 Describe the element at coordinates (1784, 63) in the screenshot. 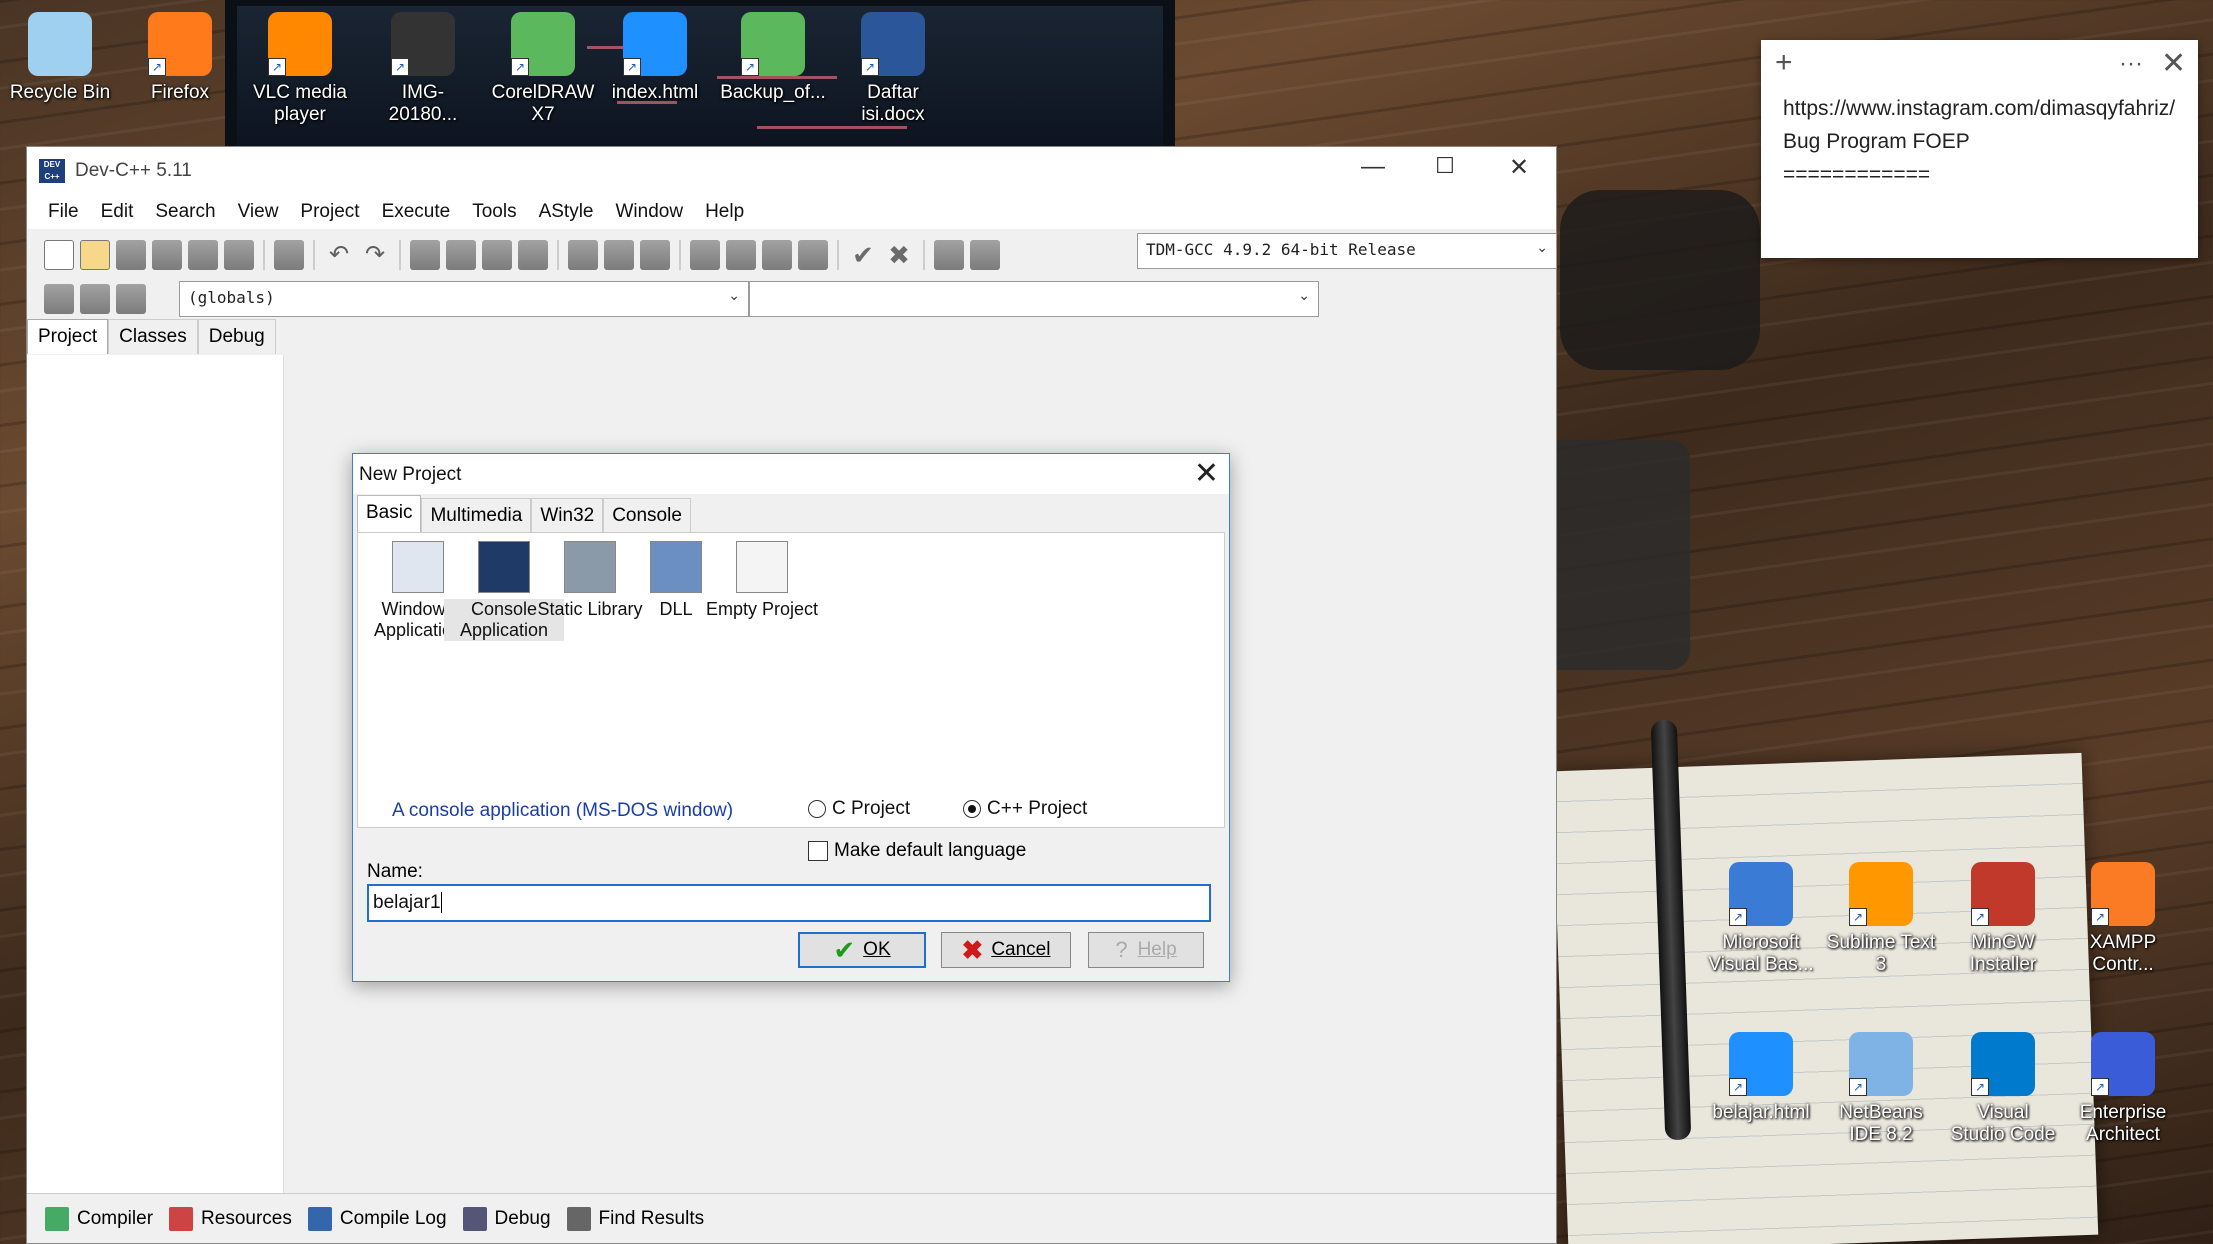

I see `add-note-icon: +` at that location.